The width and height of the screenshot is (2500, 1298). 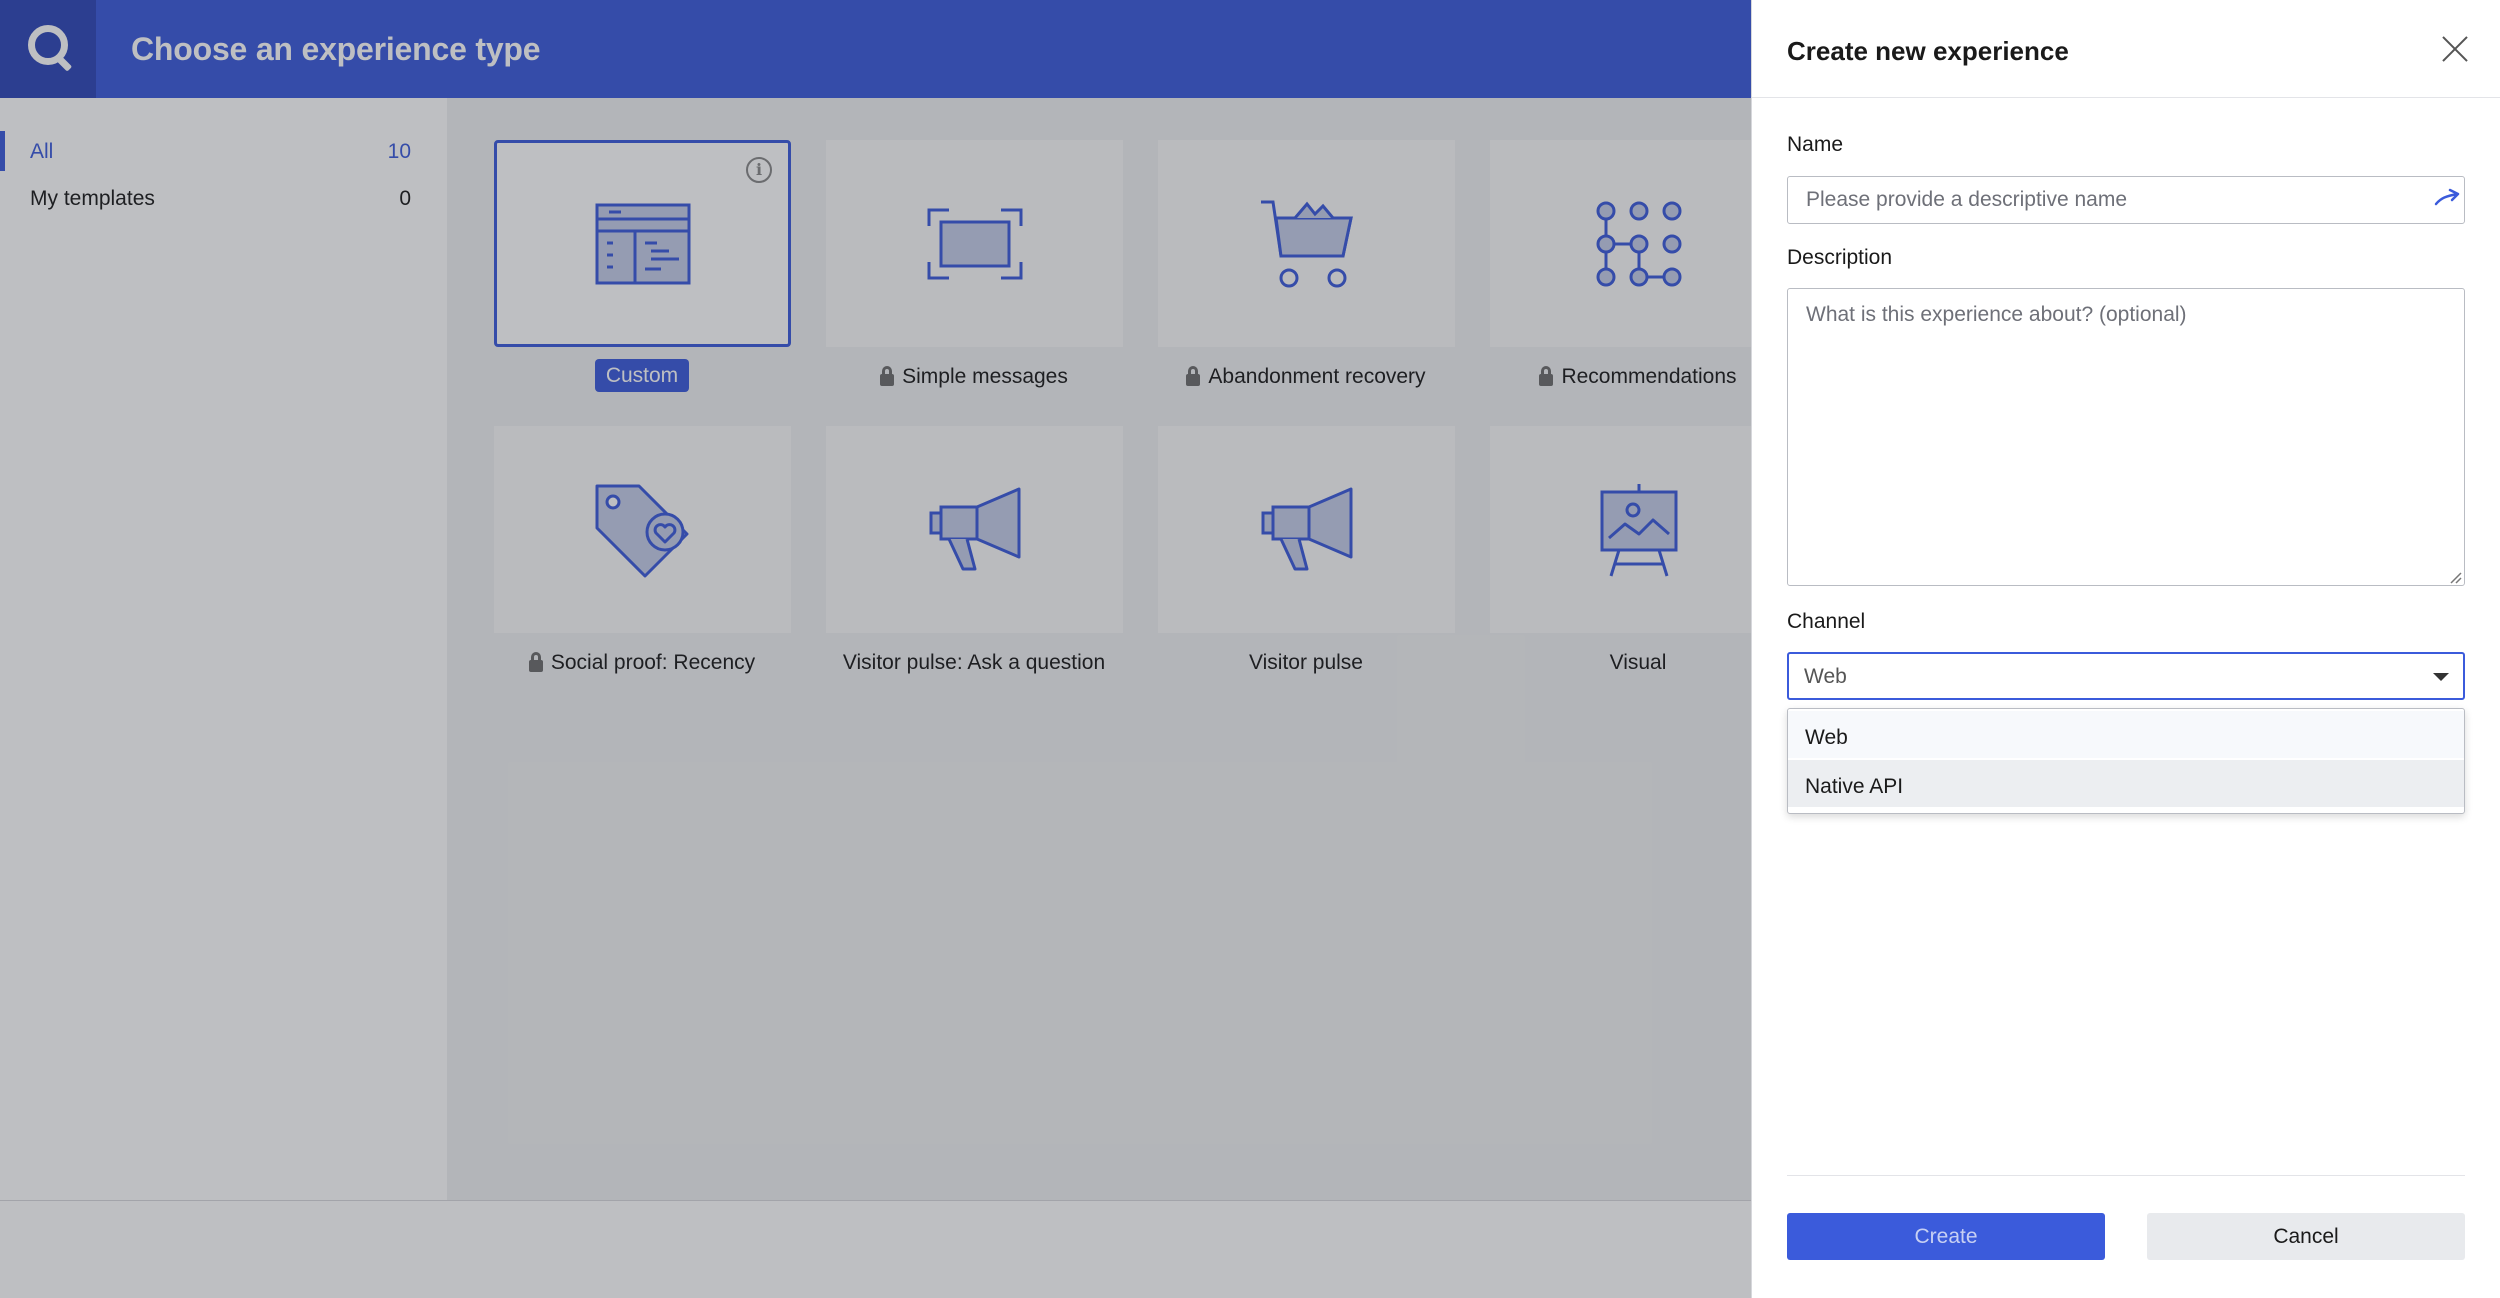 What do you see at coordinates (875, 49) in the screenshot?
I see `top-bar: Choose an experience type` at bounding box center [875, 49].